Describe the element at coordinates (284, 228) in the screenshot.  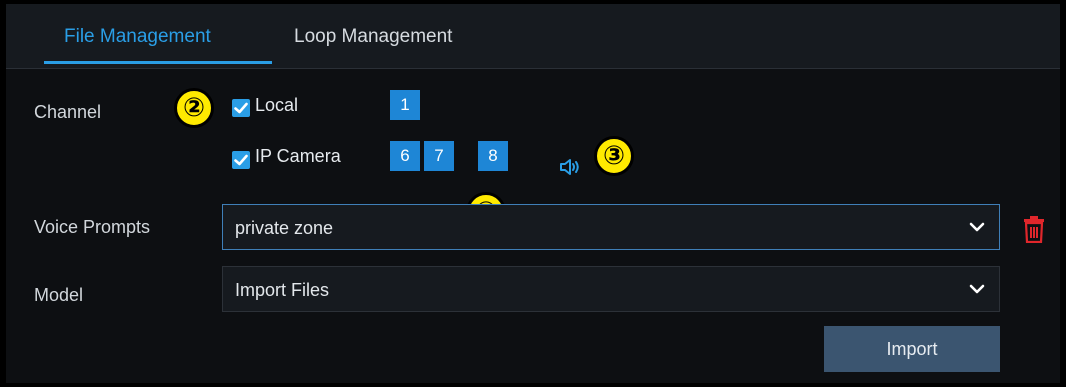
I see `voice-prompts-value: private zone` at that location.